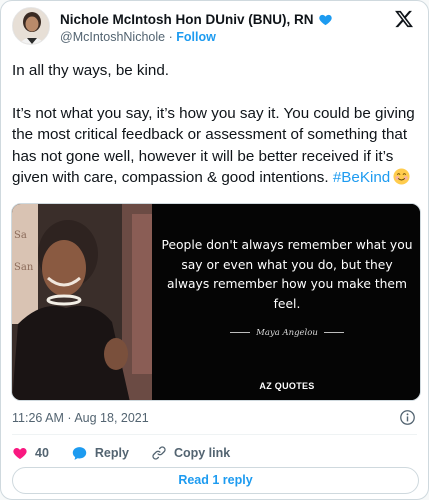  Describe the element at coordinates (30, 453) in the screenshot. I see `like-button: 40` at that location.